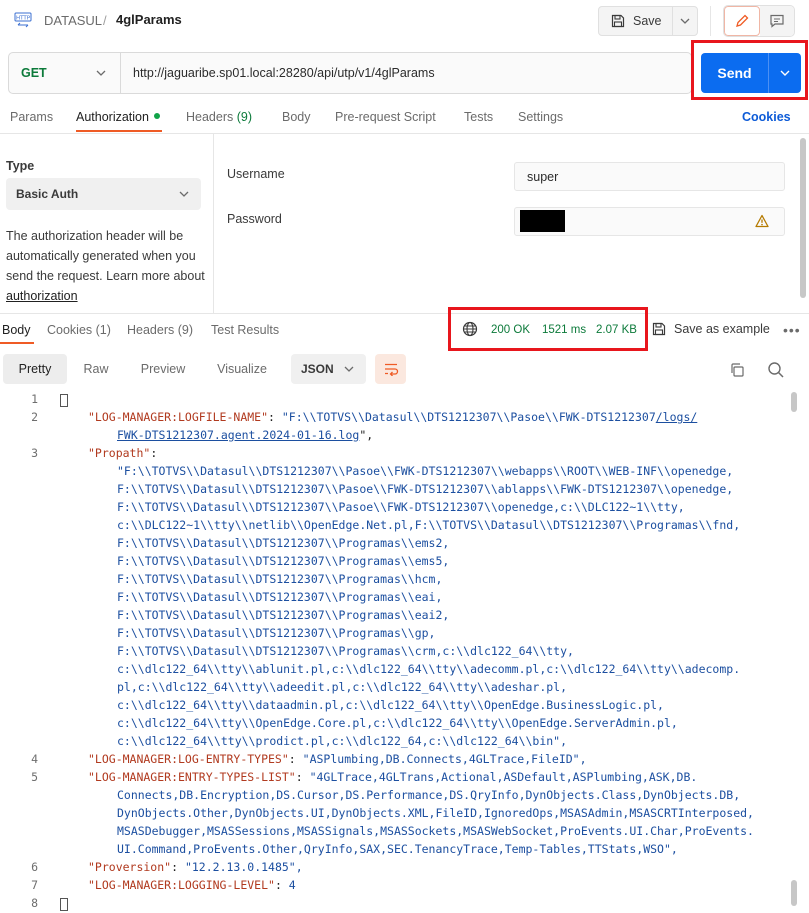 The height and width of the screenshot is (913, 809). Describe the element at coordinates (618, 21) in the screenshot. I see `save-icon` at that location.